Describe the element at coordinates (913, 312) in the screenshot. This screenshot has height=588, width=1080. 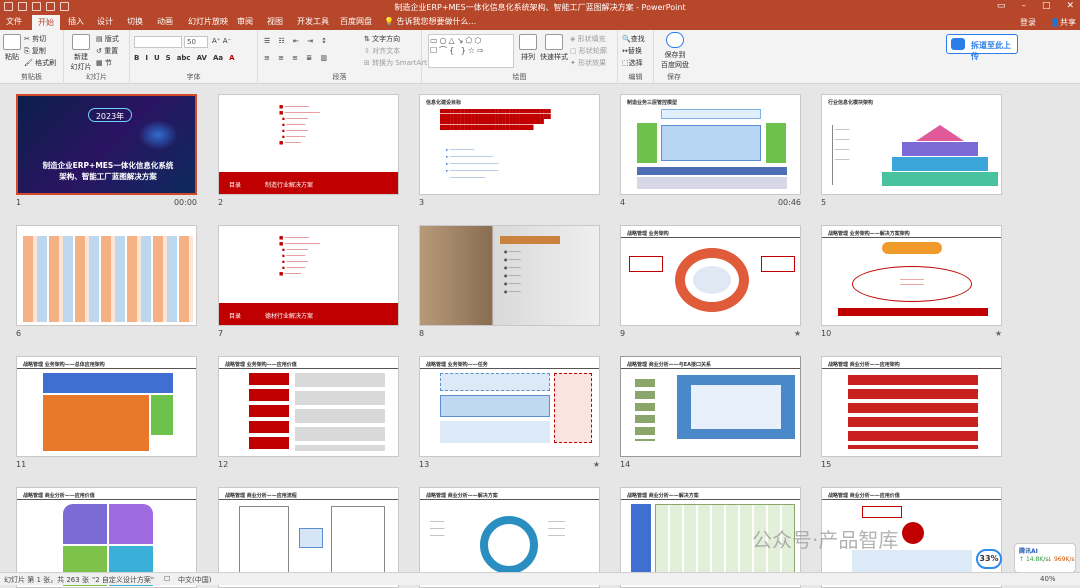
I see `slide-10-base` at that location.